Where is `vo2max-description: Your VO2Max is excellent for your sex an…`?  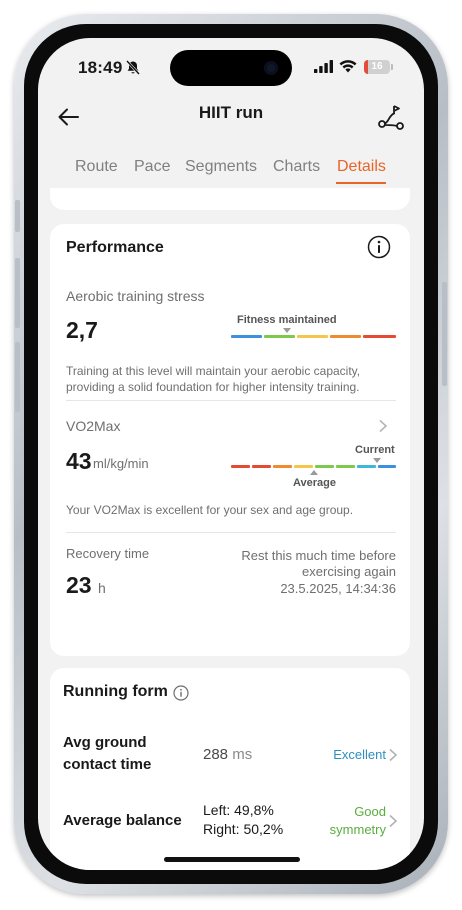 vo2max-description: Your VO2Max is excellent for your sex an… is located at coordinates (210, 510).